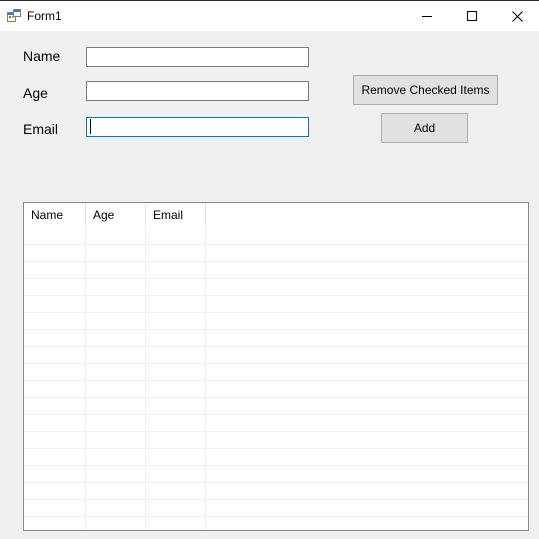 The width and height of the screenshot is (539, 539). Describe the element at coordinates (197, 127) in the screenshot. I see `email-field` at that location.